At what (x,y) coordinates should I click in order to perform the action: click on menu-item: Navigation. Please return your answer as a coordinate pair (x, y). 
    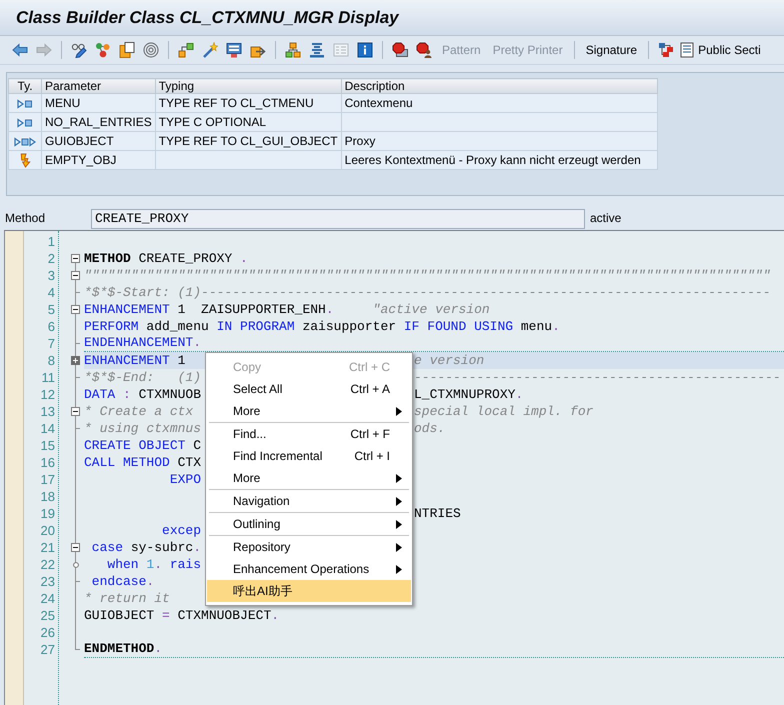
    Looking at the image, I should click on (309, 501).